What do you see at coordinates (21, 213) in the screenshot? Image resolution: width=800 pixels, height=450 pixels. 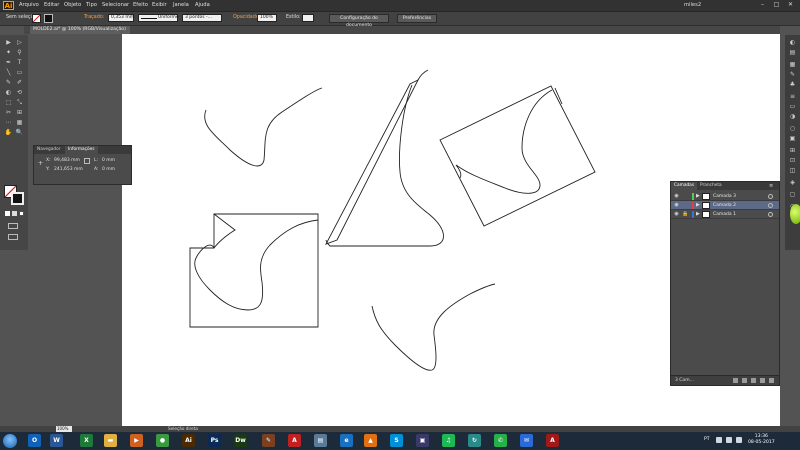 I see `none-icon` at bounding box center [21, 213].